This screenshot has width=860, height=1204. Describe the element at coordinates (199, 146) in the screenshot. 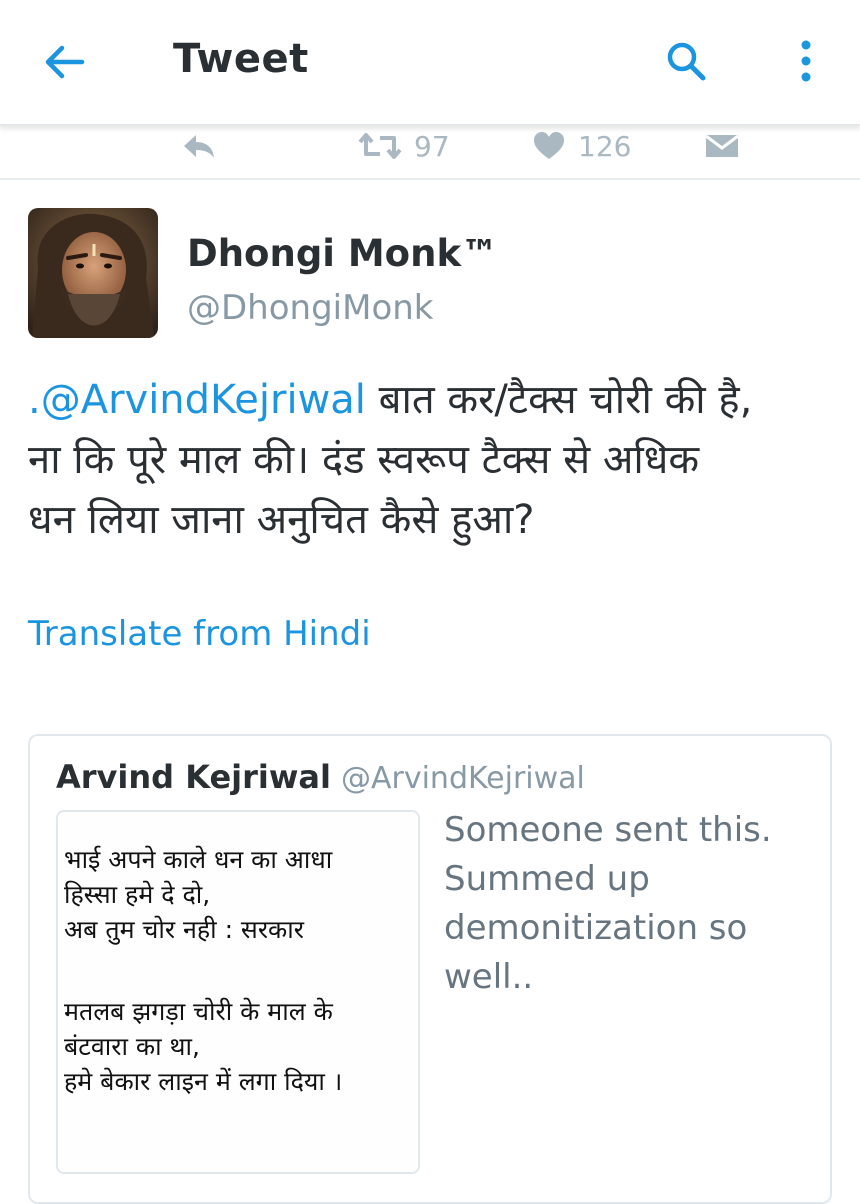

I see `reply-icon` at that location.